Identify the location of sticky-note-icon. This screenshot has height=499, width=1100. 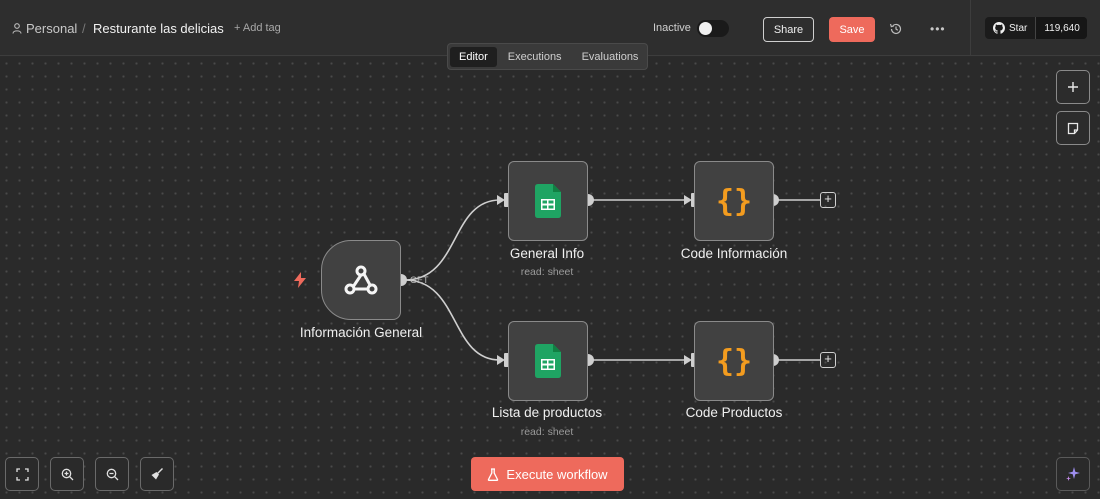
(1073, 128).